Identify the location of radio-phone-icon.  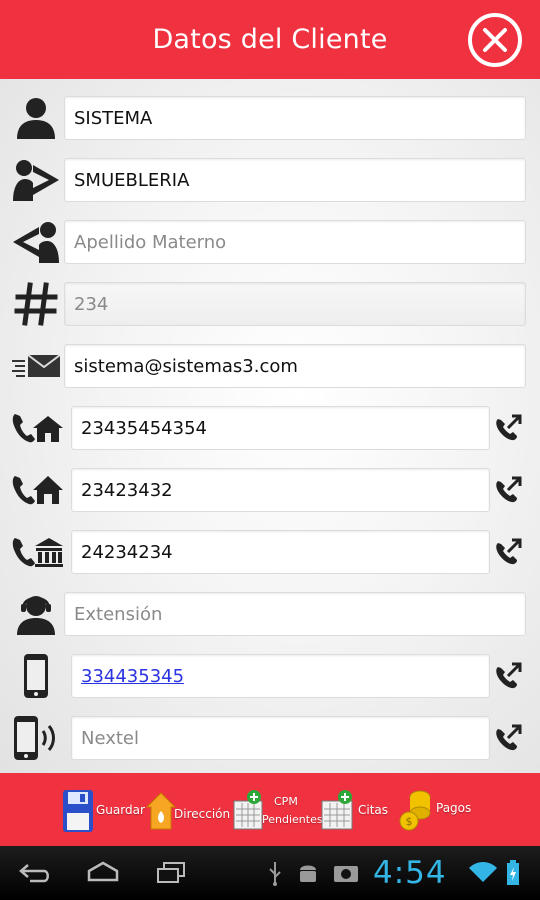
(36, 738).